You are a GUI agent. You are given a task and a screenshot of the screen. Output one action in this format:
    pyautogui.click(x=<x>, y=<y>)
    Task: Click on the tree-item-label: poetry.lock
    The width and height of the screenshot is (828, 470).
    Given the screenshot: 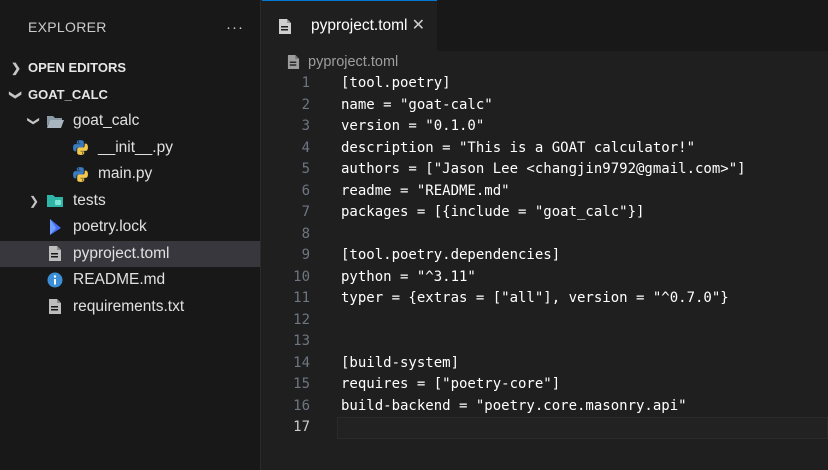 What is the action you would take?
    pyautogui.click(x=110, y=227)
    